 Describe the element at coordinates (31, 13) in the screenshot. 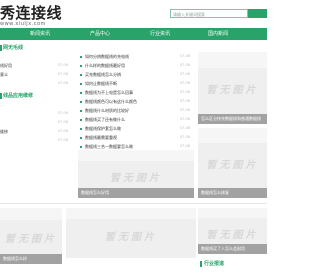

I see `logo-text: 秀连接线` at that location.